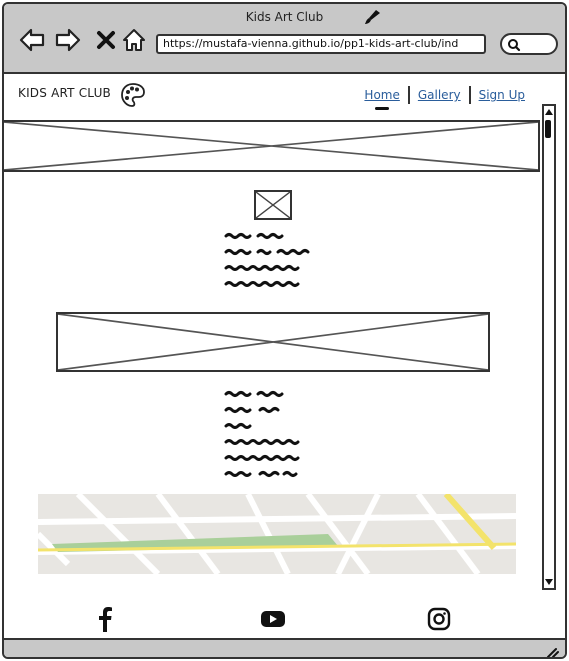  I want to click on home-icon, so click(134, 40).